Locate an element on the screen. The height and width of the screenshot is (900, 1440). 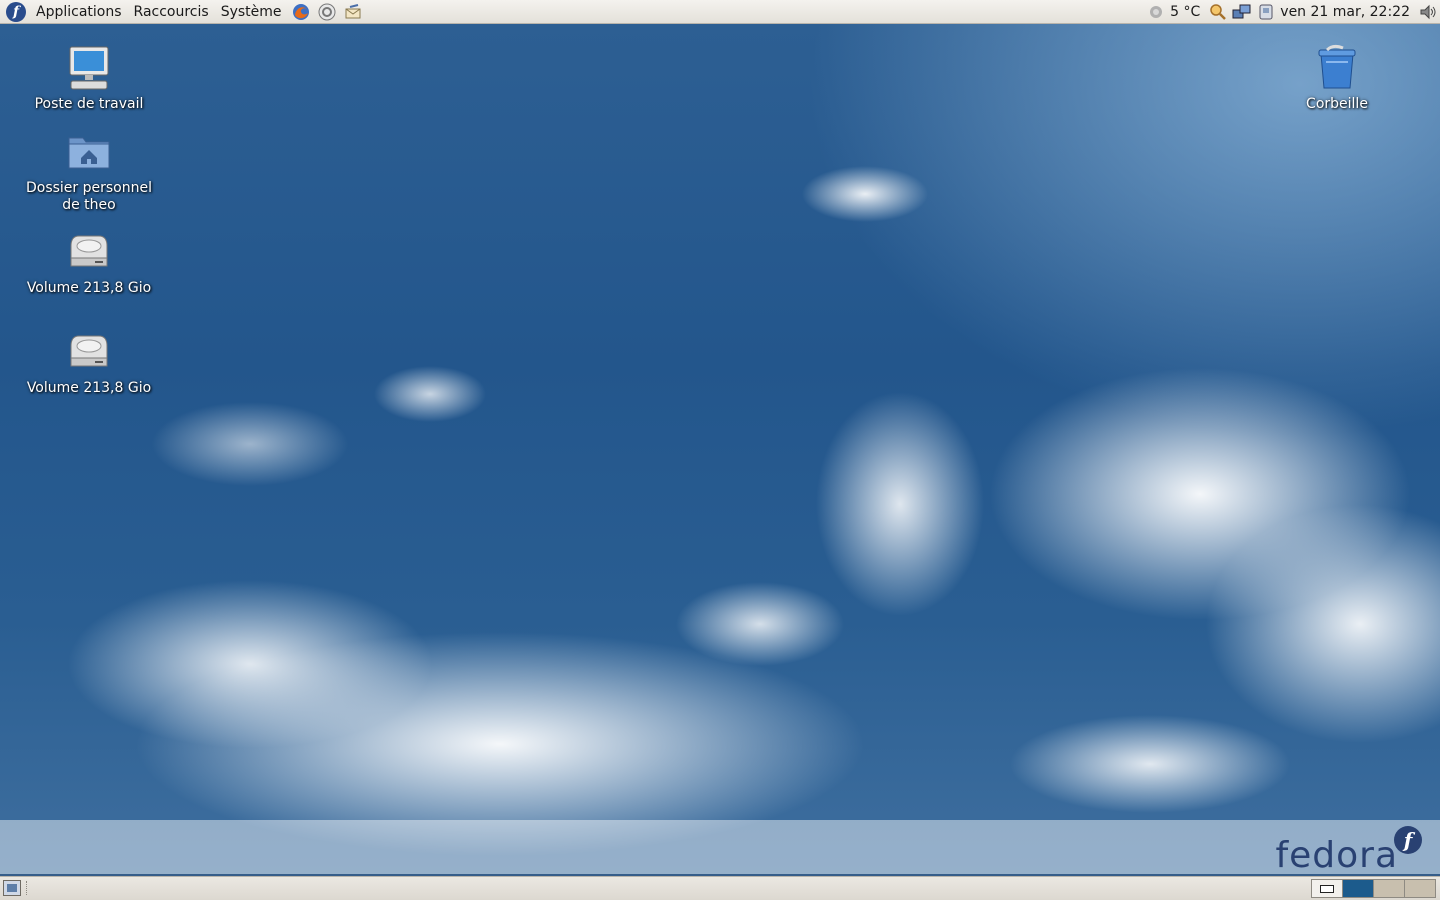
desktop-icon-label: Poste de travail is located at coordinates (89, 104).